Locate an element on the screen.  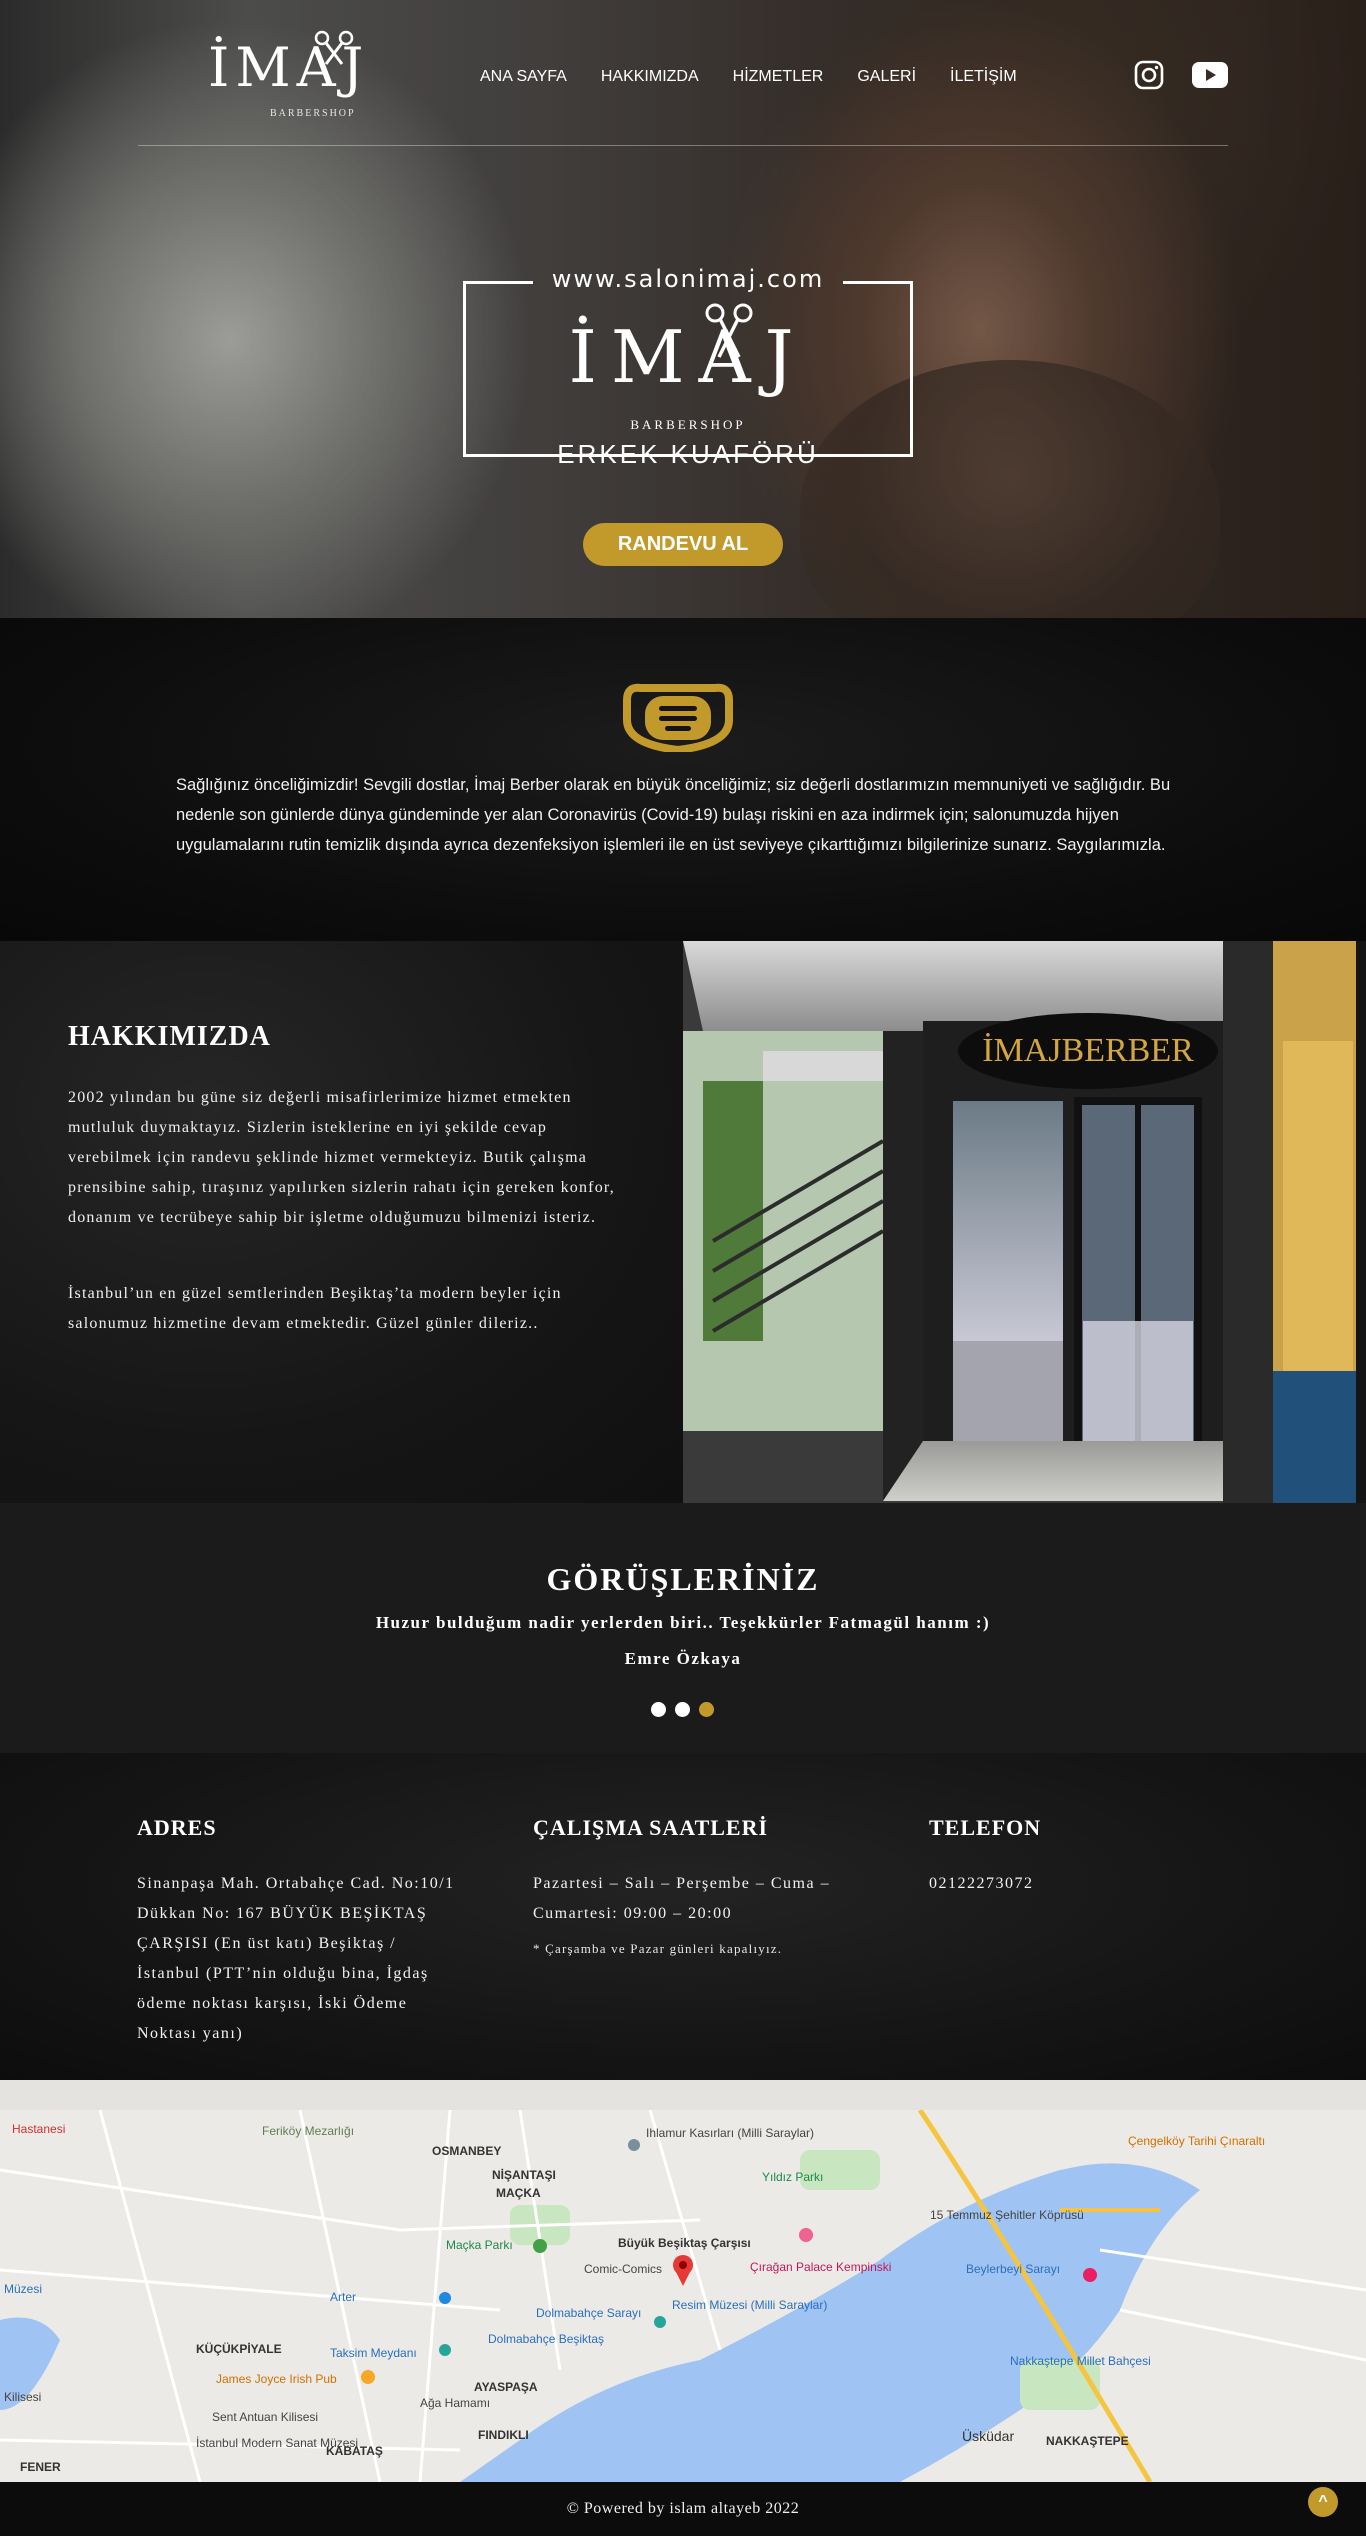
map-label-ciragan: Çırağan Palace Kempinski is located at coordinates (821, 2267).